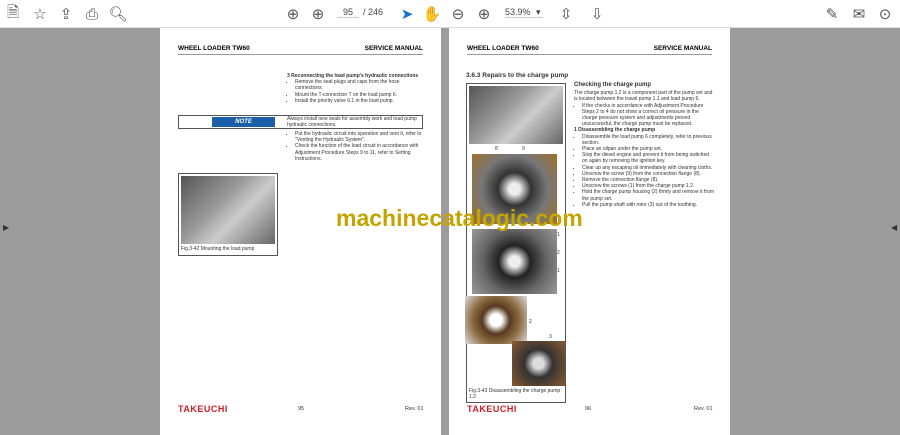 This screenshot has height=435, width=900. Describe the element at coordinates (496, 149) in the screenshot. I see `label-8: 8` at that location.